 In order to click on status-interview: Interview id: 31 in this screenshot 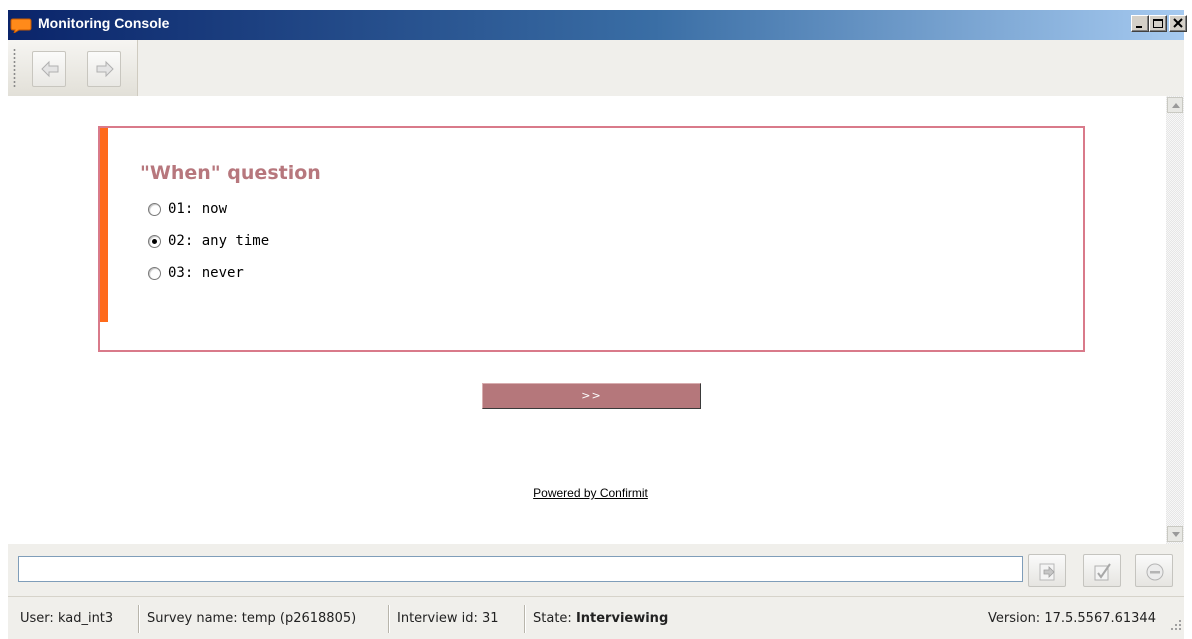, I will do `click(448, 618)`.